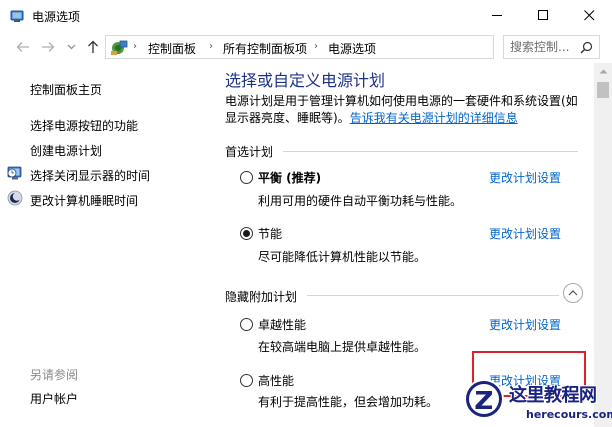 This screenshot has width=612, height=427. What do you see at coordinates (246, 233) in the screenshot?
I see `plan-radio-power-saver` at bounding box center [246, 233].